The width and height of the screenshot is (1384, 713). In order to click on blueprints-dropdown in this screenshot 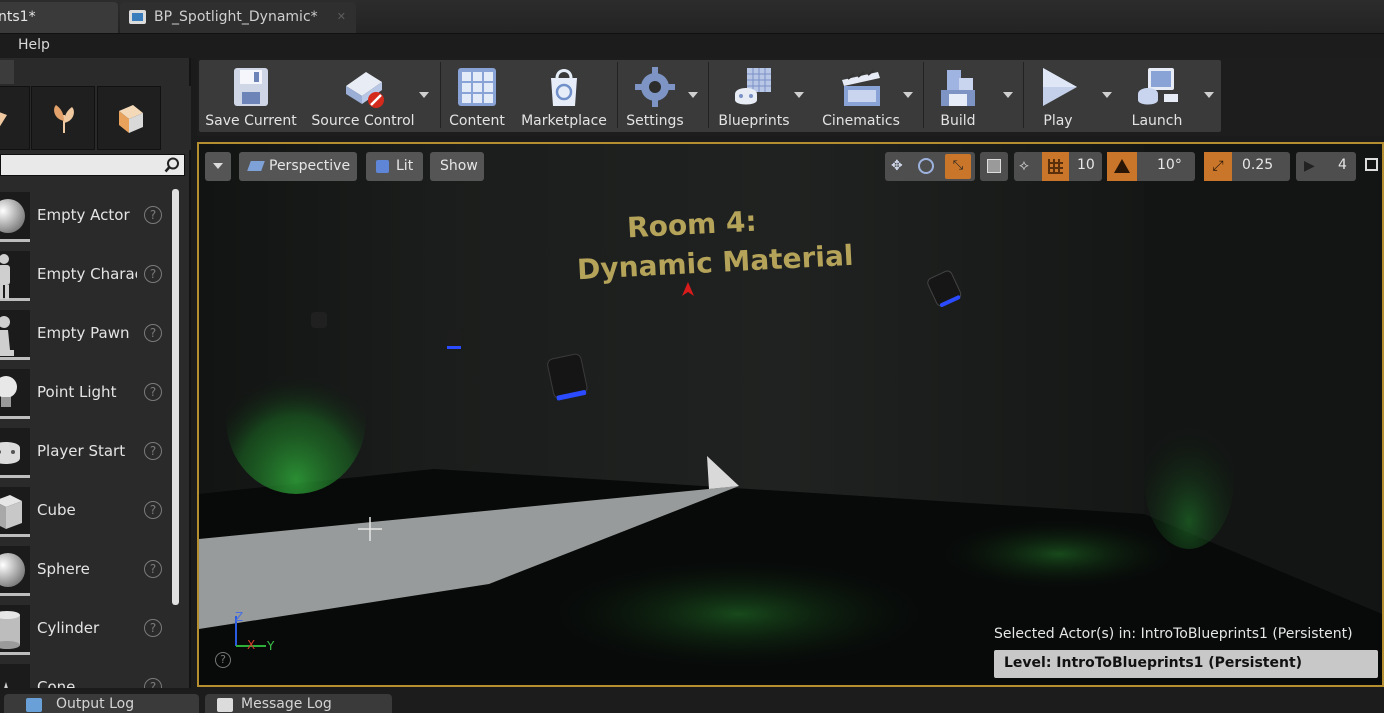, I will do `click(799, 95)`.